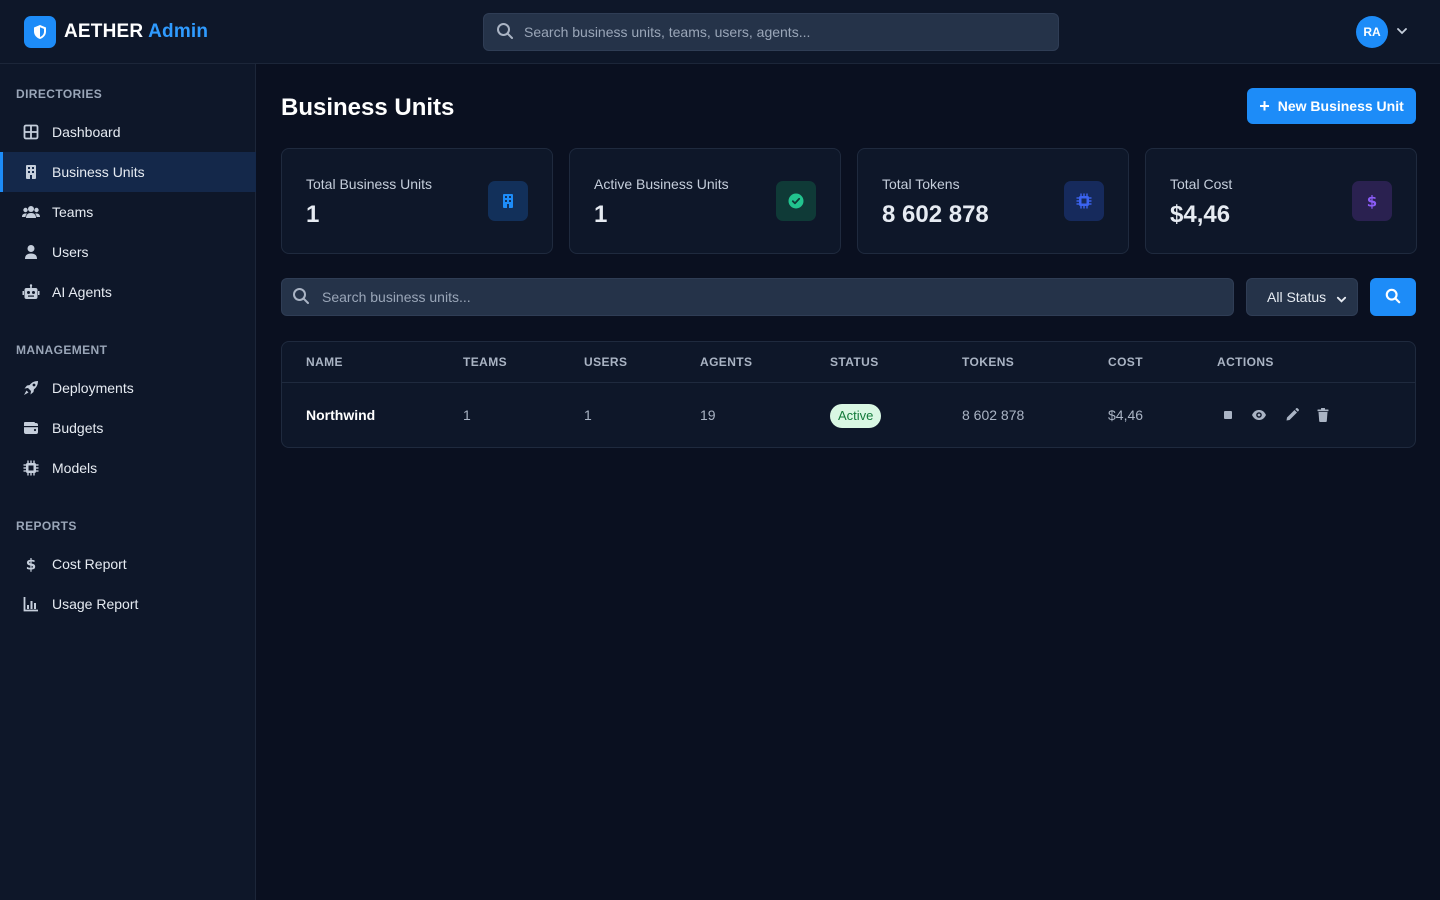 The image size is (1440, 900). I want to click on business-units-search, so click(757, 297).